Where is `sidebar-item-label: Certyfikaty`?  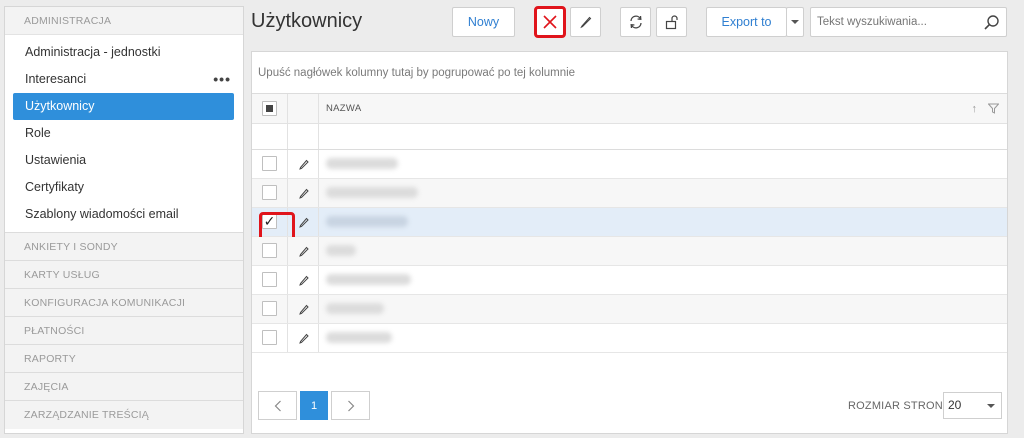
sidebar-item-label: Certyfikaty is located at coordinates (55, 187).